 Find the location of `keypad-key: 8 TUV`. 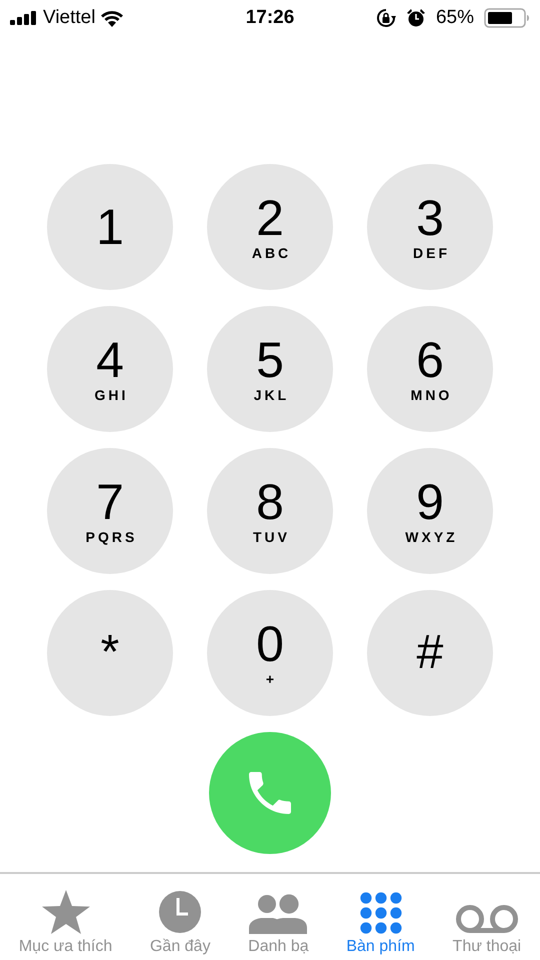

keypad-key: 8 TUV is located at coordinates (270, 511).